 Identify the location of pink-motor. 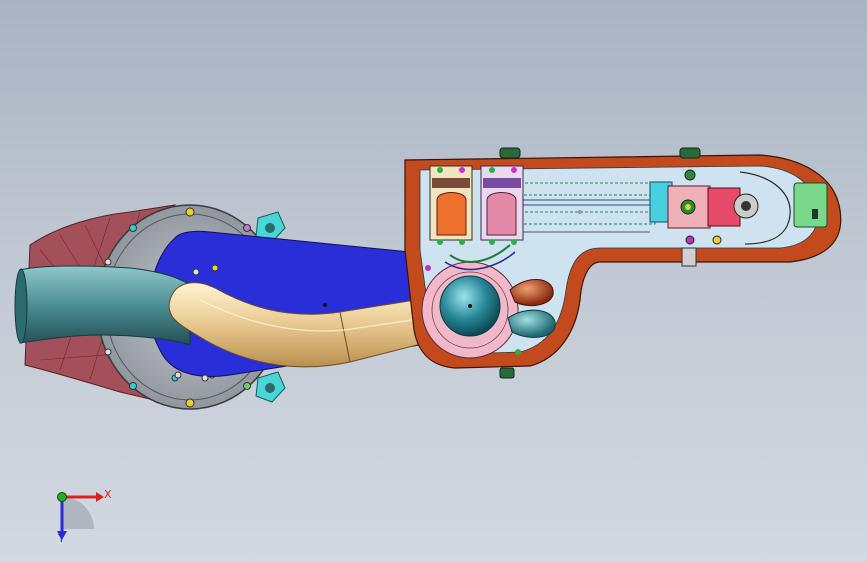
(502, 205).